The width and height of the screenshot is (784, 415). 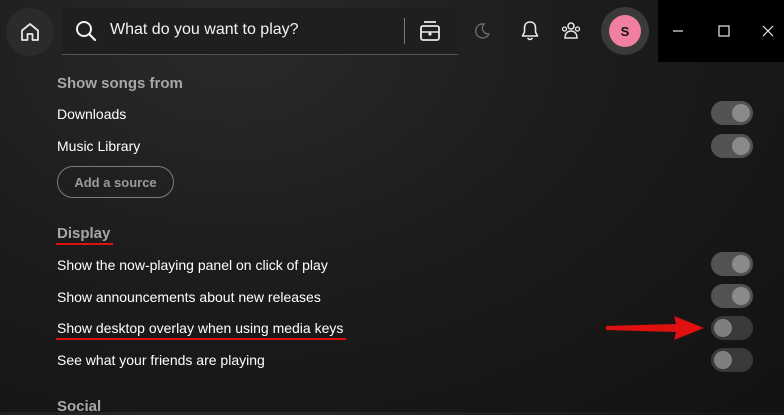 What do you see at coordinates (99, 146) in the screenshot?
I see `setting-label-music-library: Music Library` at bounding box center [99, 146].